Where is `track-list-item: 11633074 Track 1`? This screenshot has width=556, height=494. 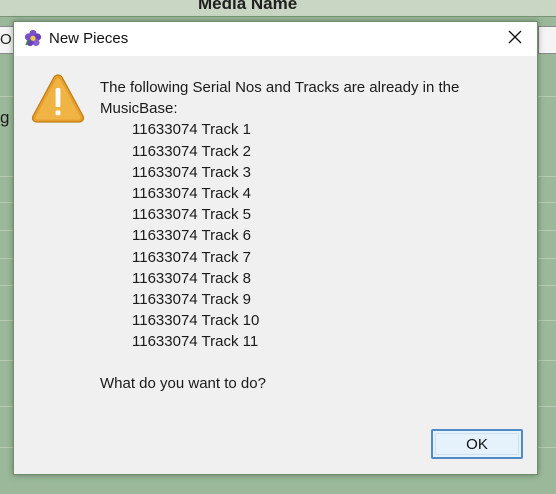 track-list-item: 11633074 Track 1 is located at coordinates (191, 130).